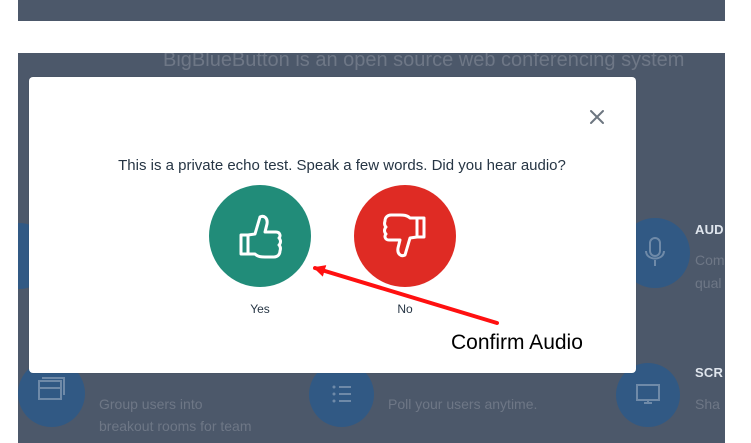 This screenshot has height=443, width=751. I want to click on background-breakout-feature-desc-line1: Group users into, so click(151, 404).